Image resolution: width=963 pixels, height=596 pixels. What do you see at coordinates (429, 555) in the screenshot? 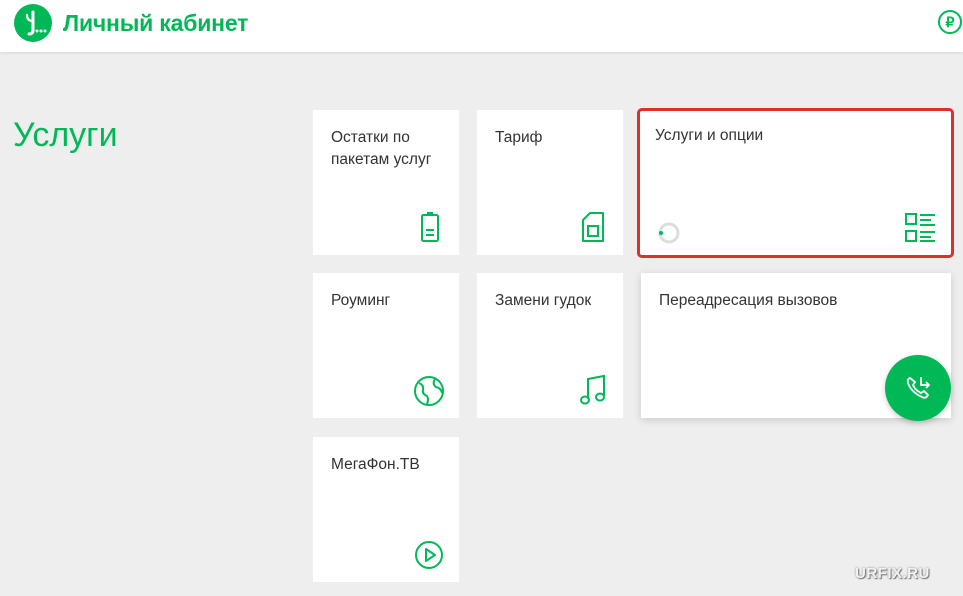
I see `play-icon` at bounding box center [429, 555].